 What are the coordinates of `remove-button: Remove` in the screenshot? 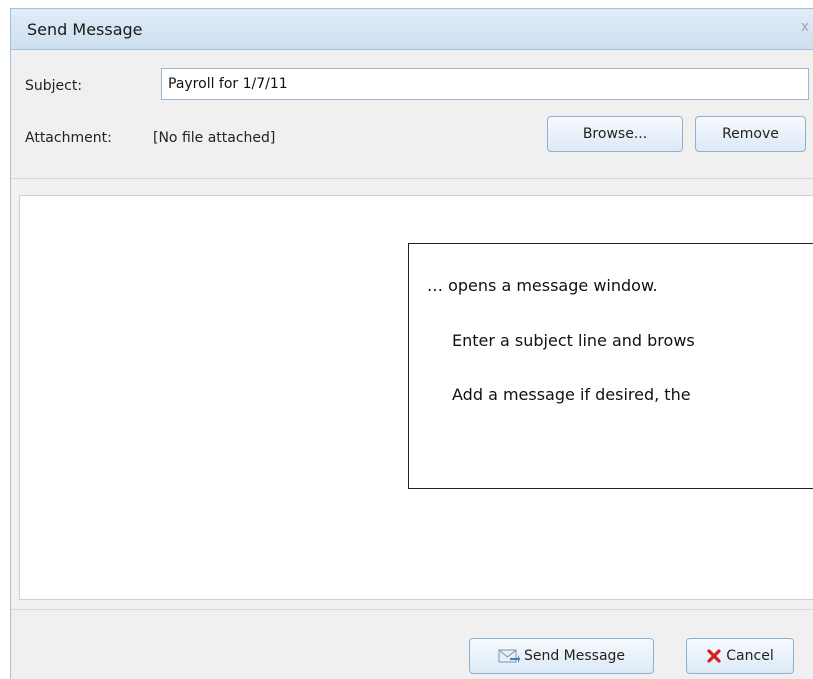 It's located at (750, 134).